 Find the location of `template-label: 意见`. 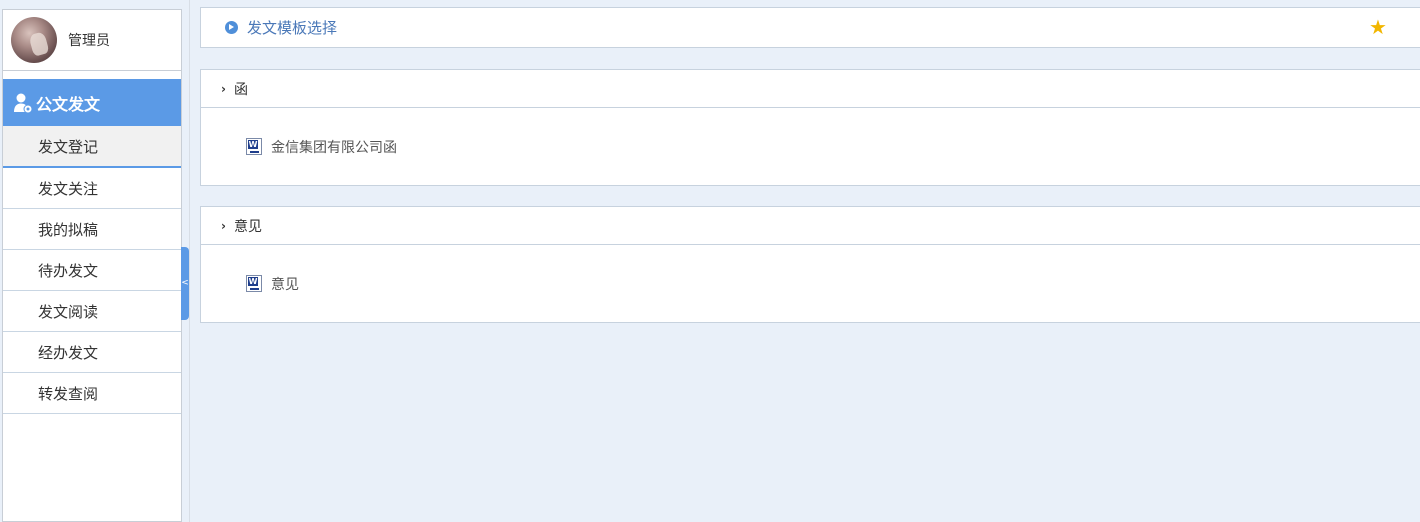

template-label: 意见 is located at coordinates (285, 284).